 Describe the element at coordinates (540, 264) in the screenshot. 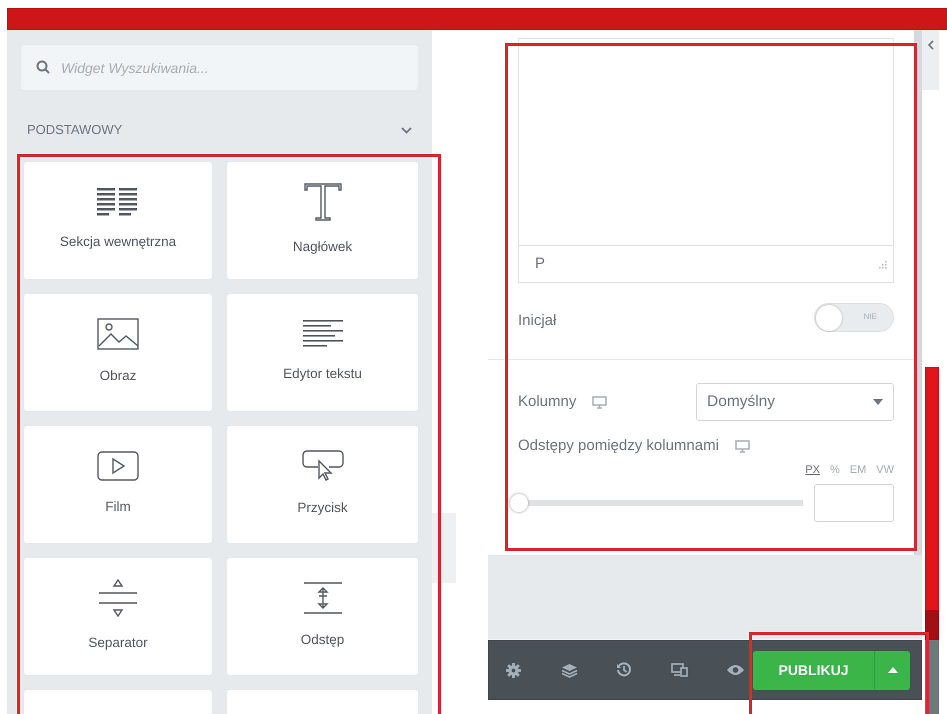

I see `element-path: P` at that location.